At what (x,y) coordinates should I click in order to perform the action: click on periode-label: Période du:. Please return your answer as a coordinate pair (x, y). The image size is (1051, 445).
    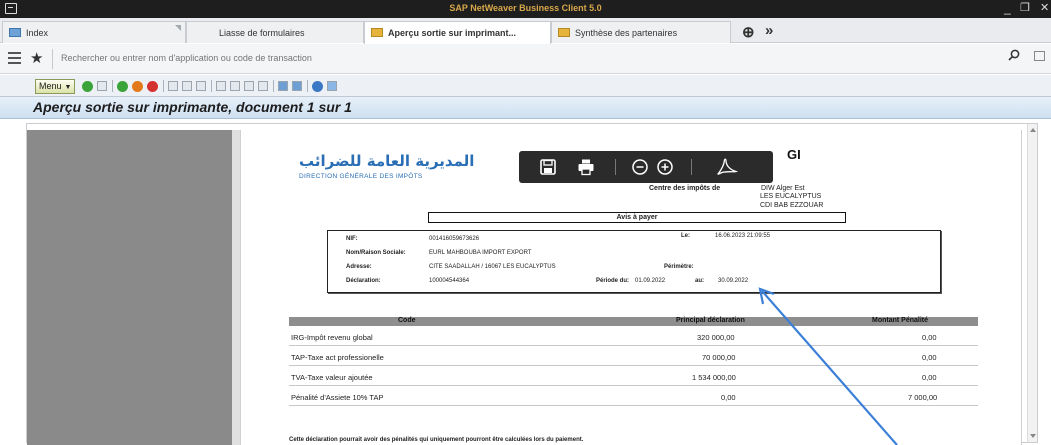
    Looking at the image, I should click on (613, 281).